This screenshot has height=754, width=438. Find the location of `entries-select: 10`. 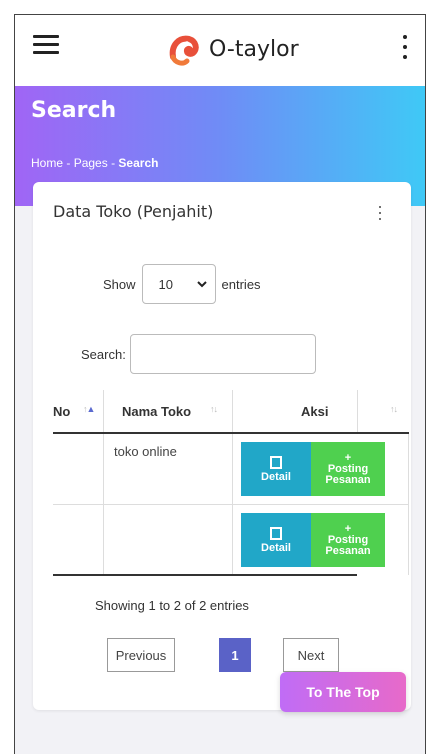

entries-select: 10 is located at coordinates (178, 284).